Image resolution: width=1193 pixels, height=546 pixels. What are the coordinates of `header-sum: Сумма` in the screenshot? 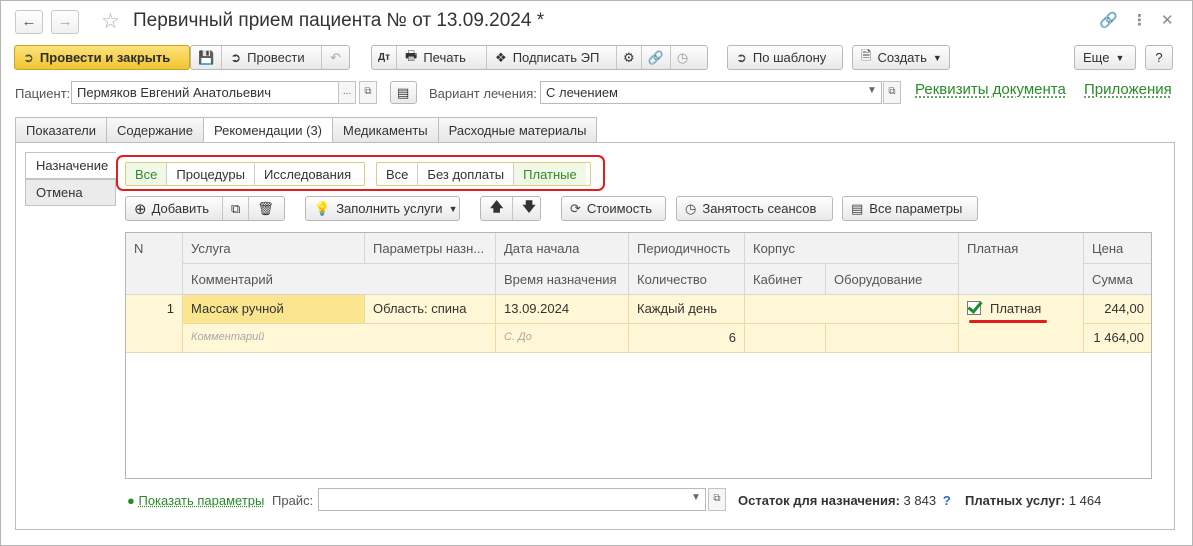 It's located at (1117, 279).